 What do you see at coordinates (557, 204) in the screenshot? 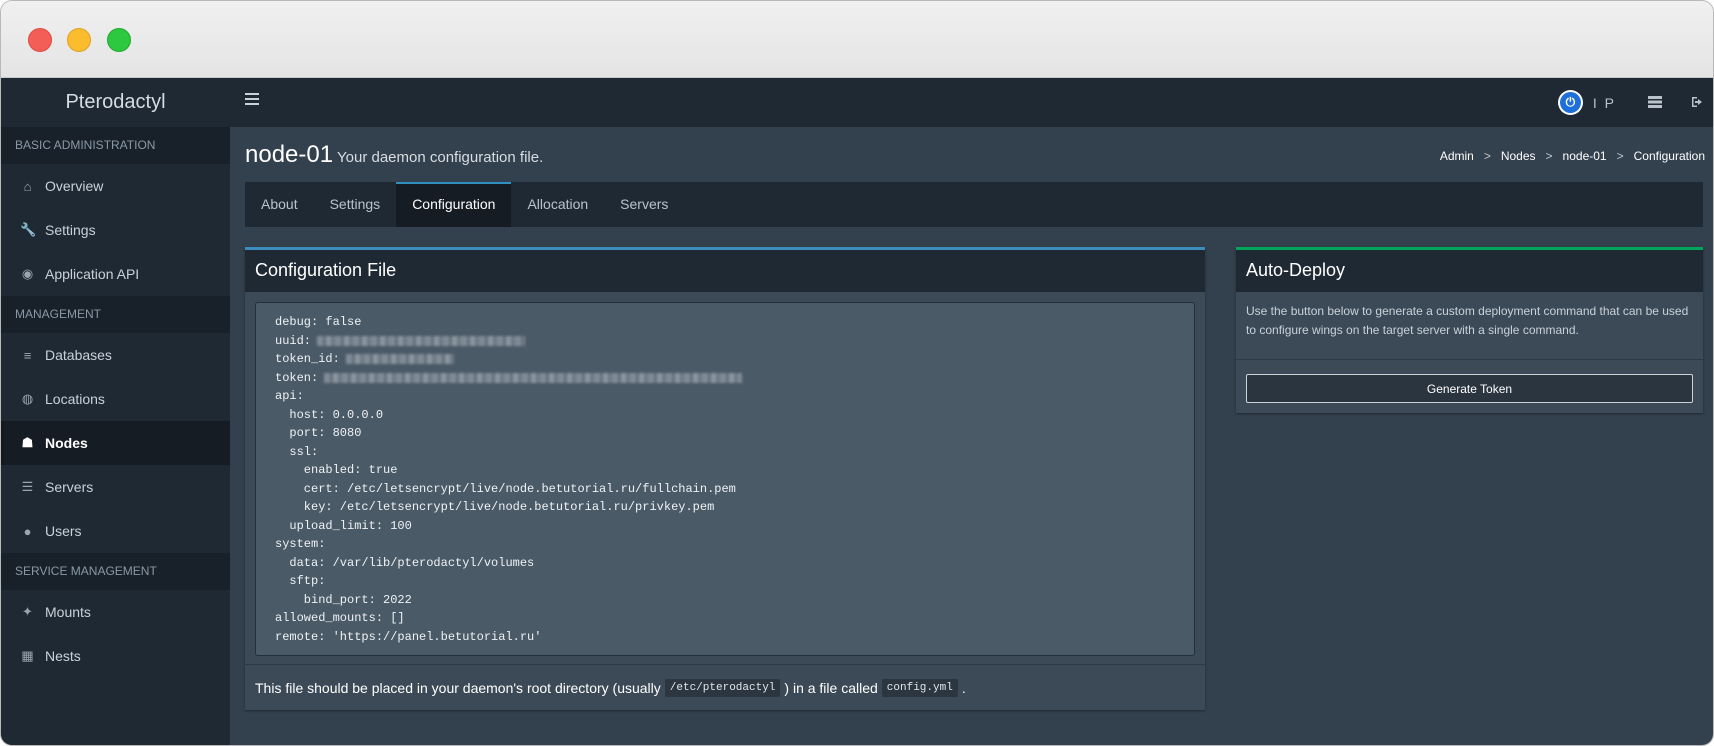
I see `tab-allocation: Allocation` at bounding box center [557, 204].